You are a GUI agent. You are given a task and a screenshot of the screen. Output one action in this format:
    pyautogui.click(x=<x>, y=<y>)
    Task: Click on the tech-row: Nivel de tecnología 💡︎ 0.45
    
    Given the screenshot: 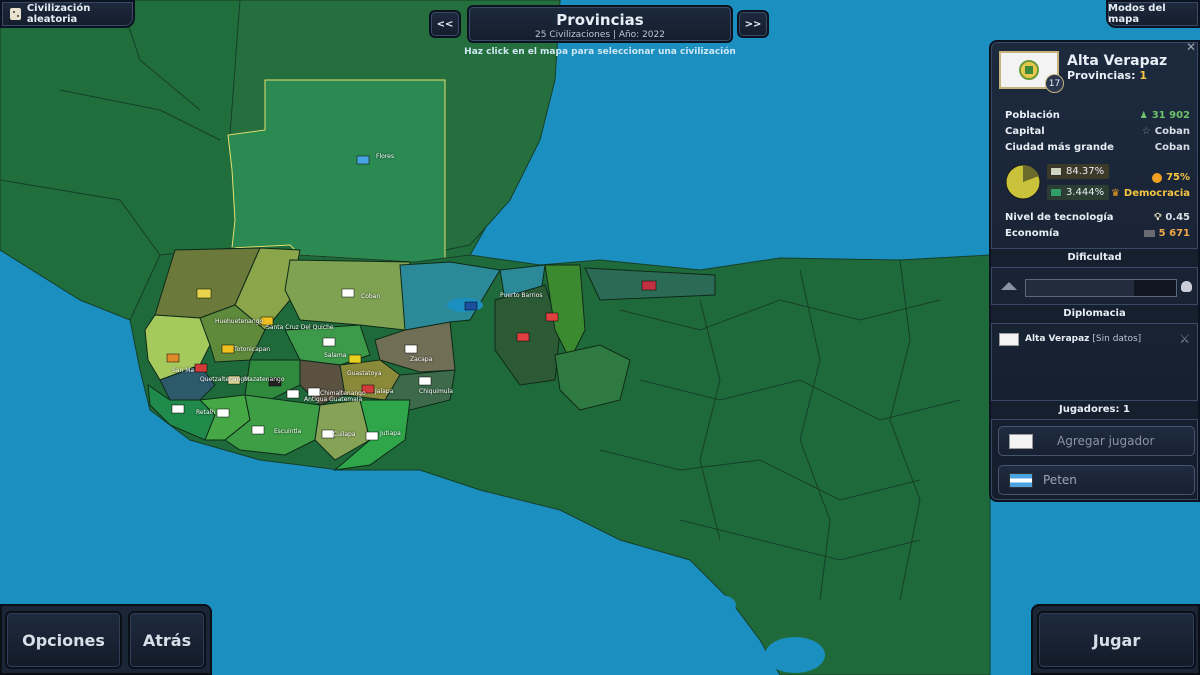 What is the action you would take?
    pyautogui.click(x=1097, y=217)
    